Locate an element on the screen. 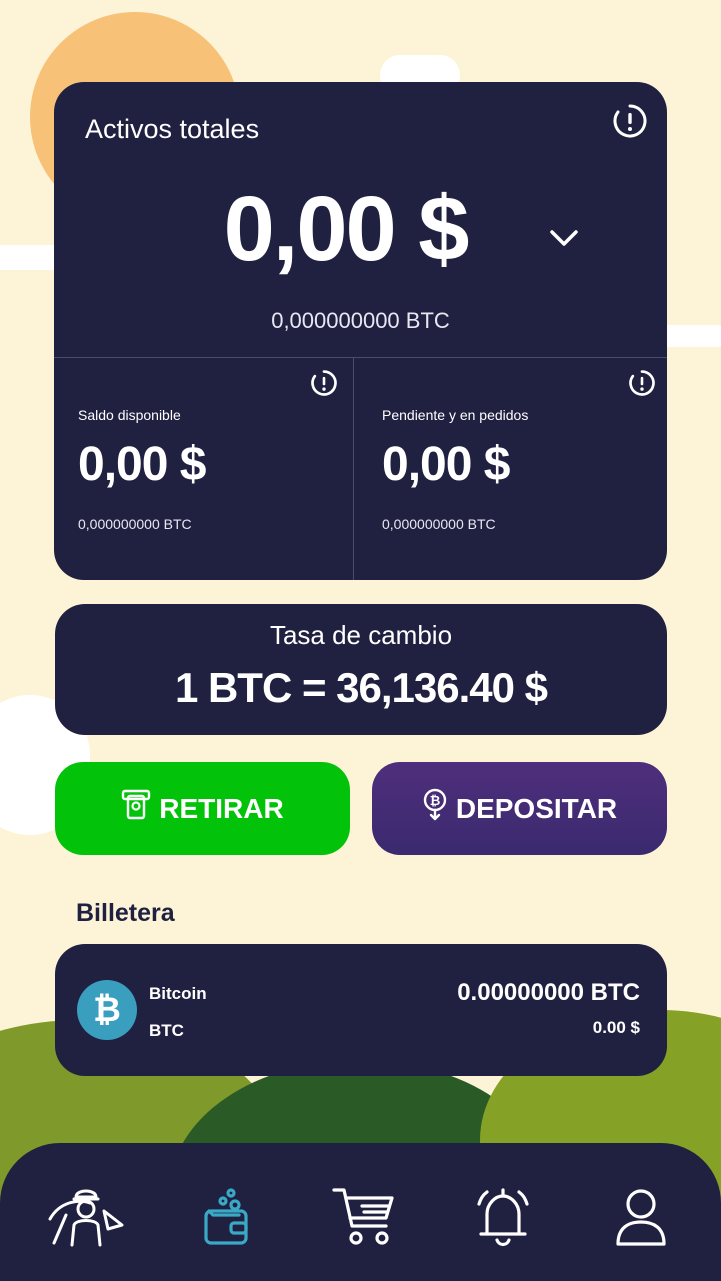  cart-icon is located at coordinates (364, 1219).